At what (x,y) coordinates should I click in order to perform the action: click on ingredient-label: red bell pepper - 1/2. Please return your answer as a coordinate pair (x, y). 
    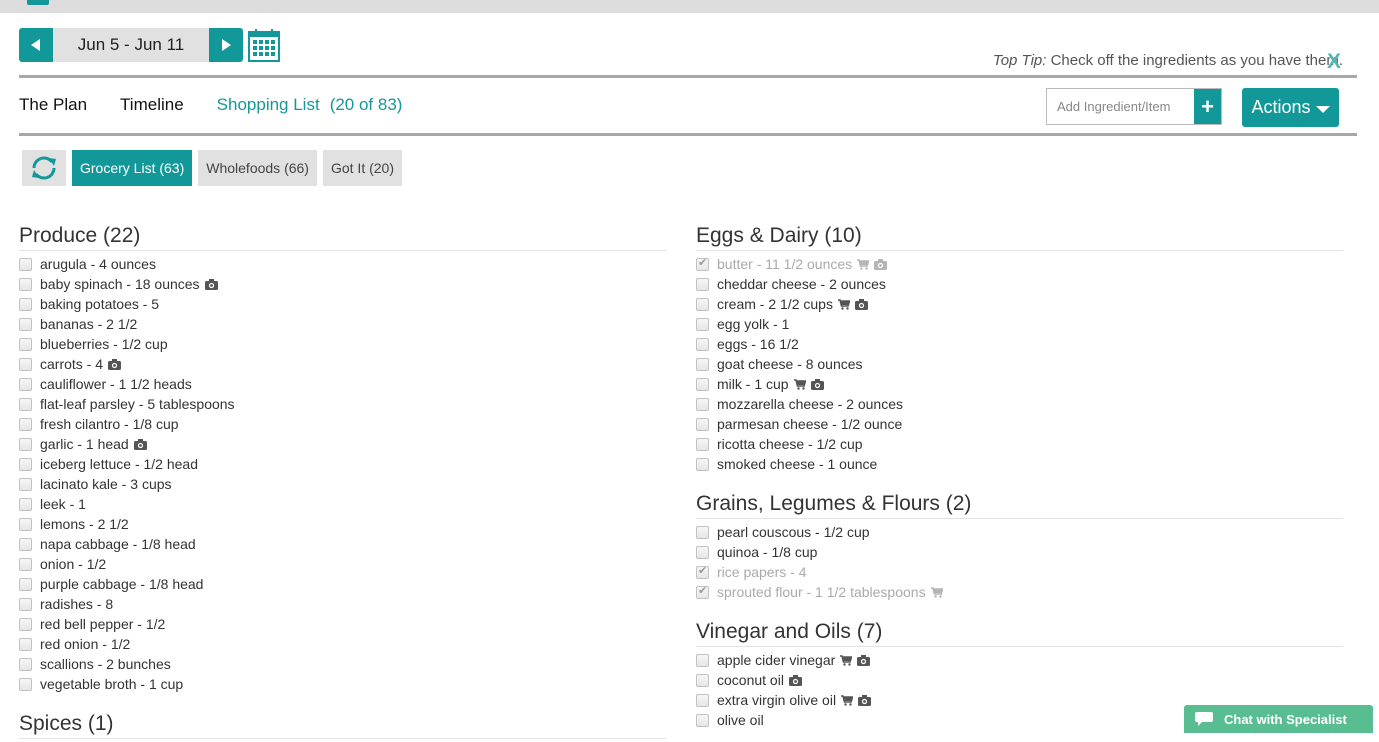
    Looking at the image, I should click on (102, 624).